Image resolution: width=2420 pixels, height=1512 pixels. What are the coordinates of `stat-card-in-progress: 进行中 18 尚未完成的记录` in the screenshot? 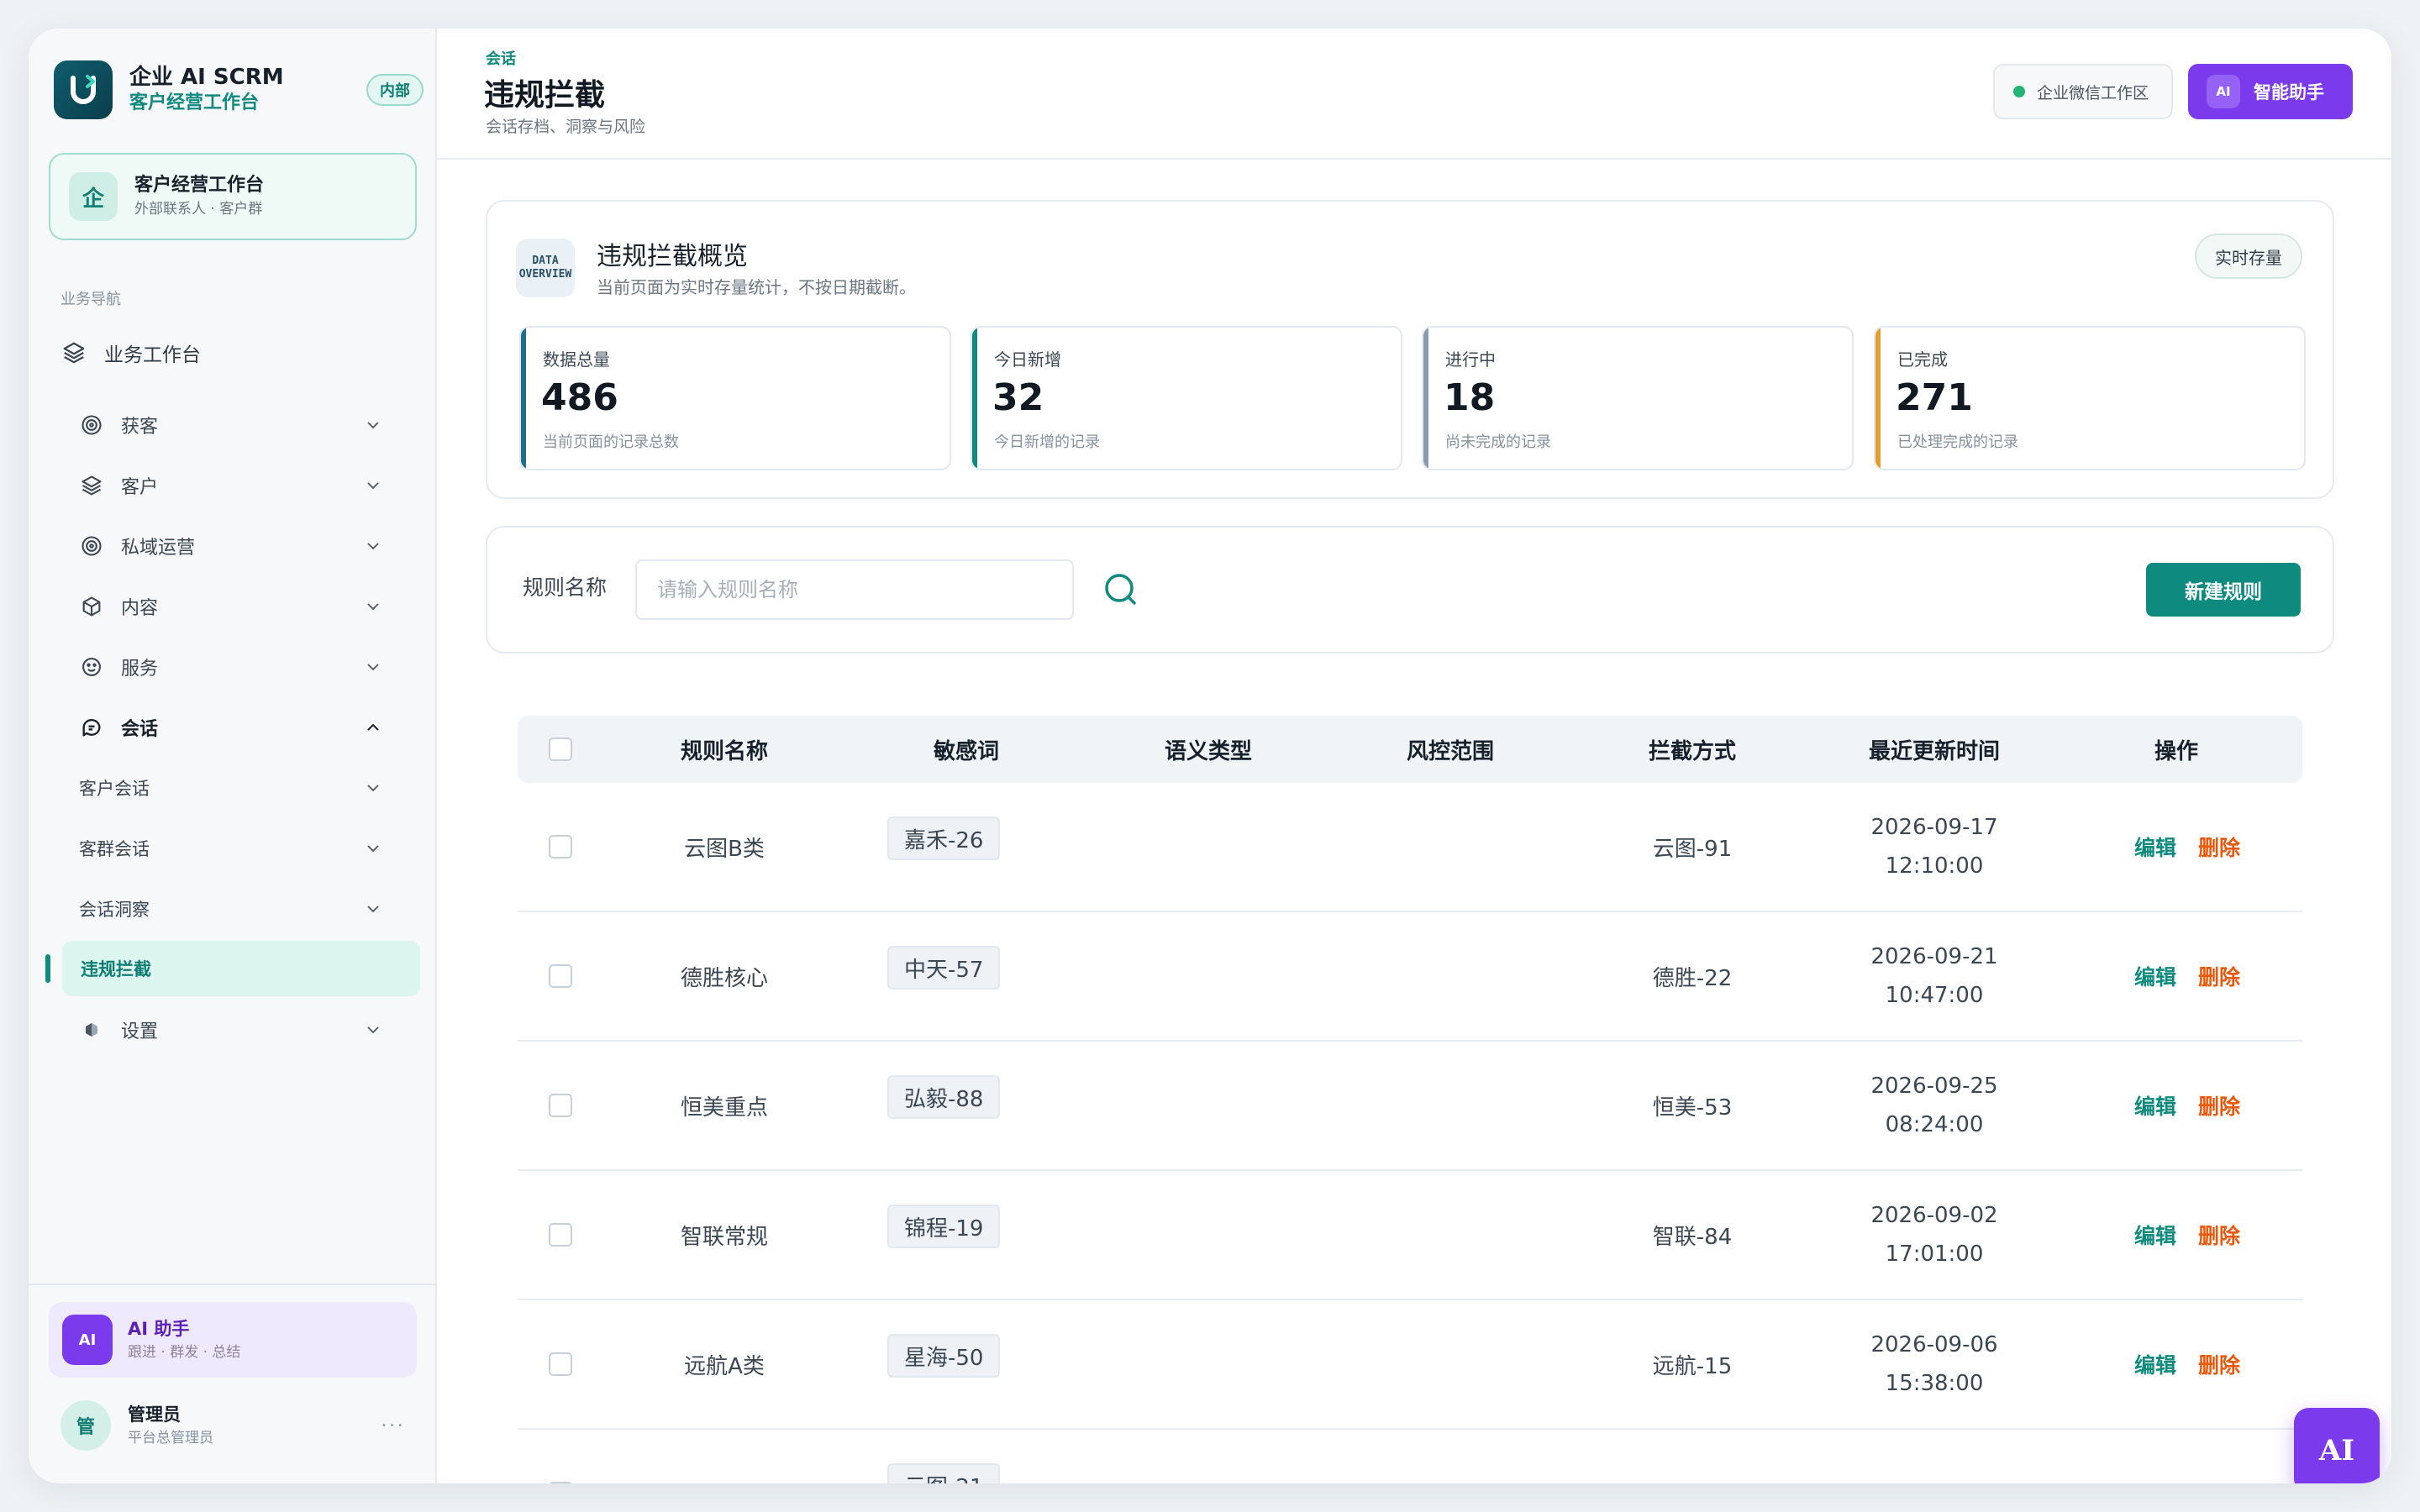 It's located at (1638, 398).